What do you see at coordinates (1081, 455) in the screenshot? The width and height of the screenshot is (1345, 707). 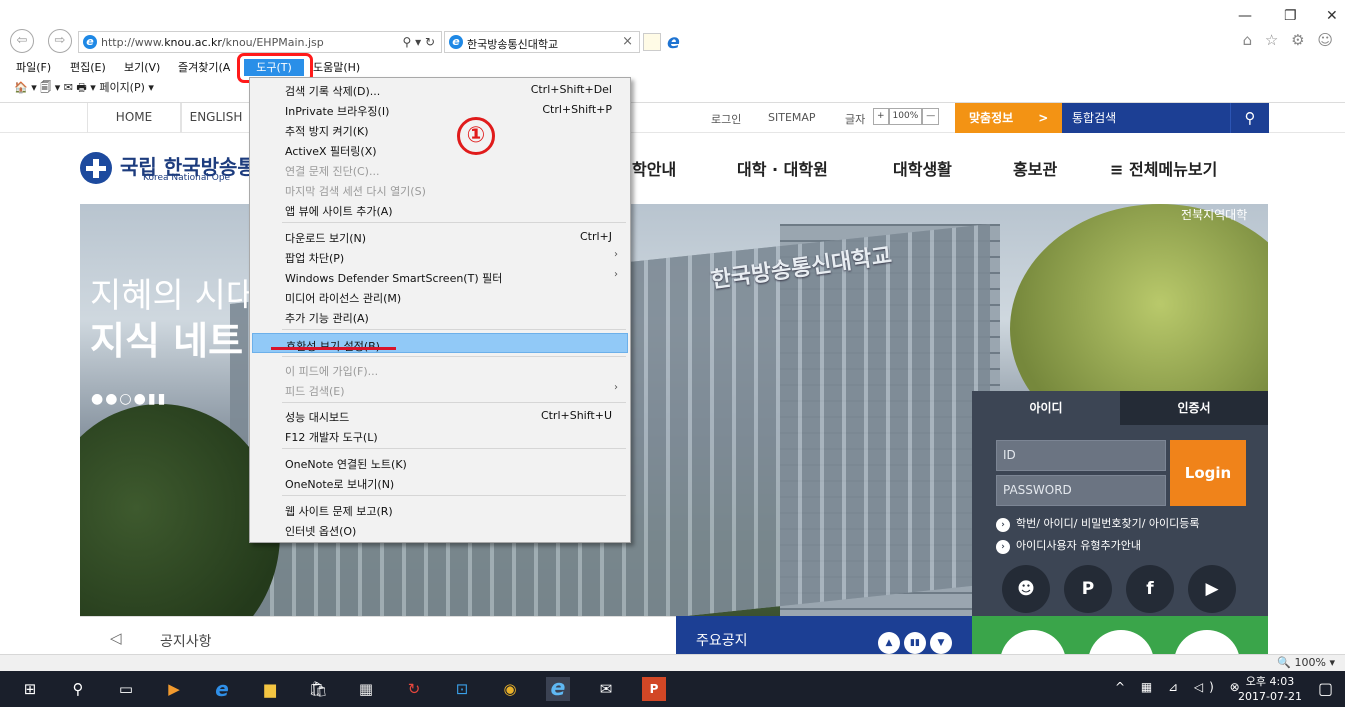 I see `id-field: ID` at bounding box center [1081, 455].